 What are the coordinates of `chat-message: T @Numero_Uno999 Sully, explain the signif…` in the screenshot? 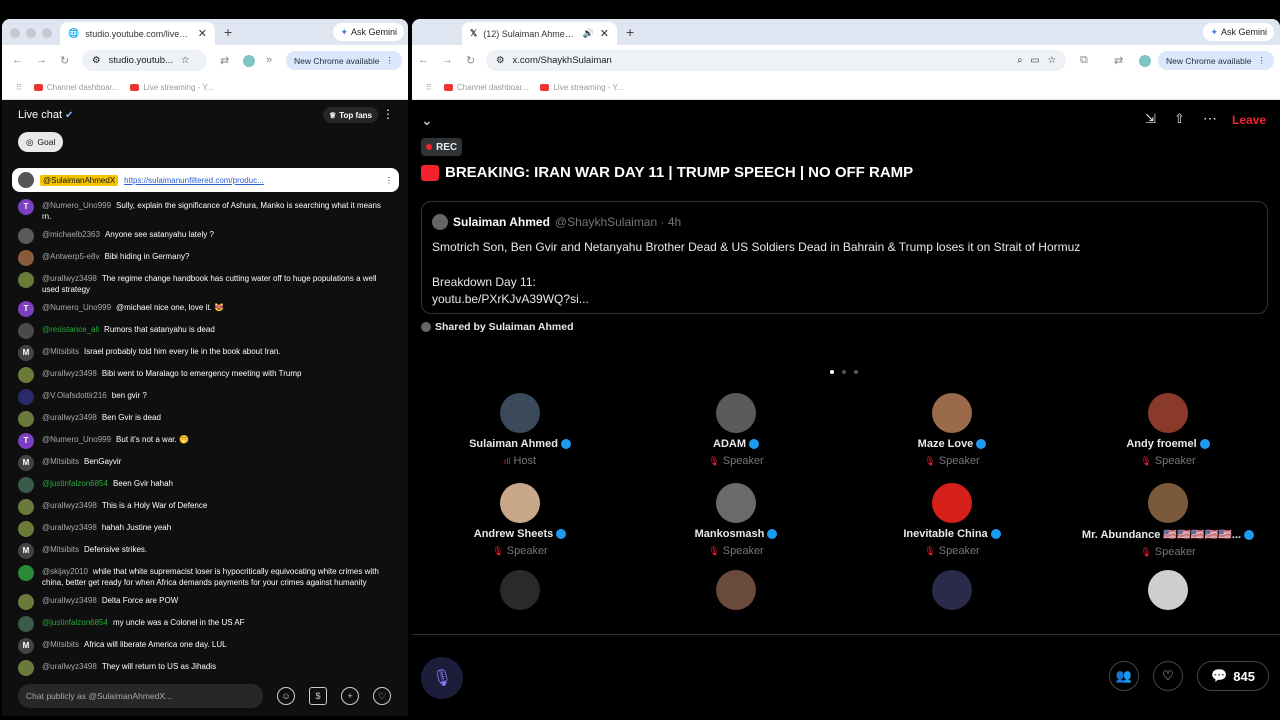 It's located at (205, 210).